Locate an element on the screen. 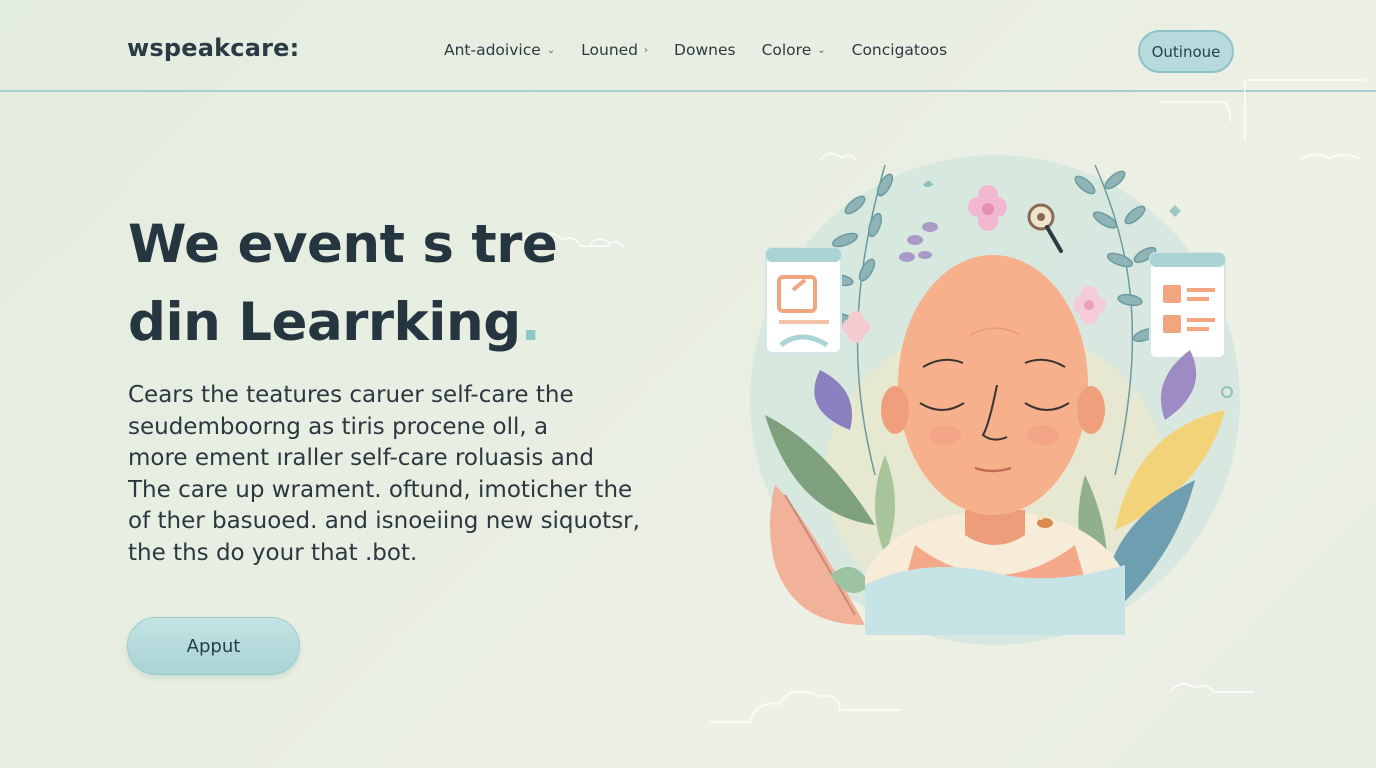  nav-item-downes: Downes is located at coordinates (705, 50).